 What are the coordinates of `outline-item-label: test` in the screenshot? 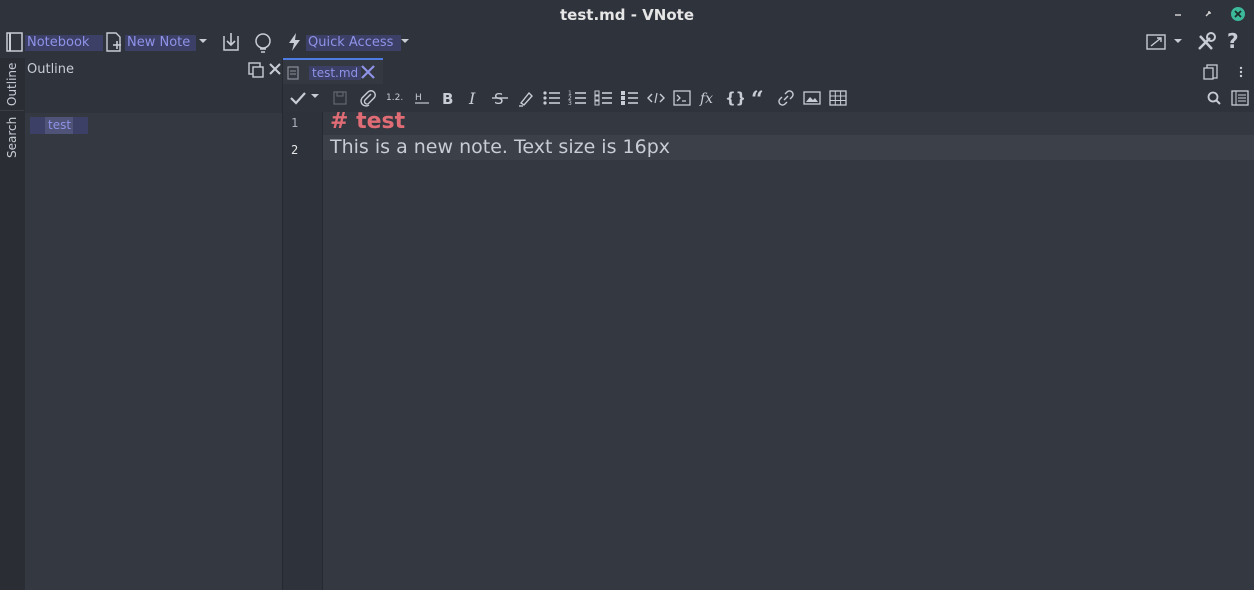 It's located at (60, 125).